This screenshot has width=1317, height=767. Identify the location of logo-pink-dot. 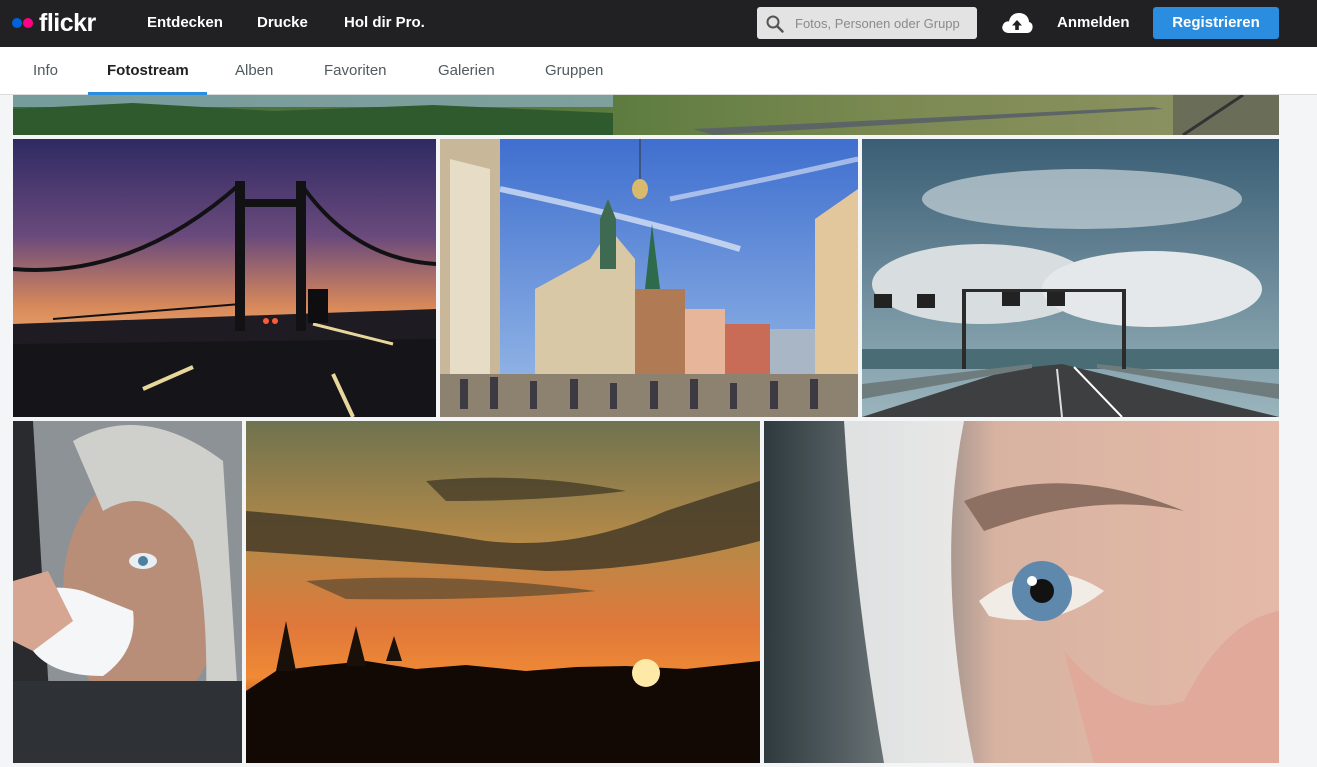
(28, 23).